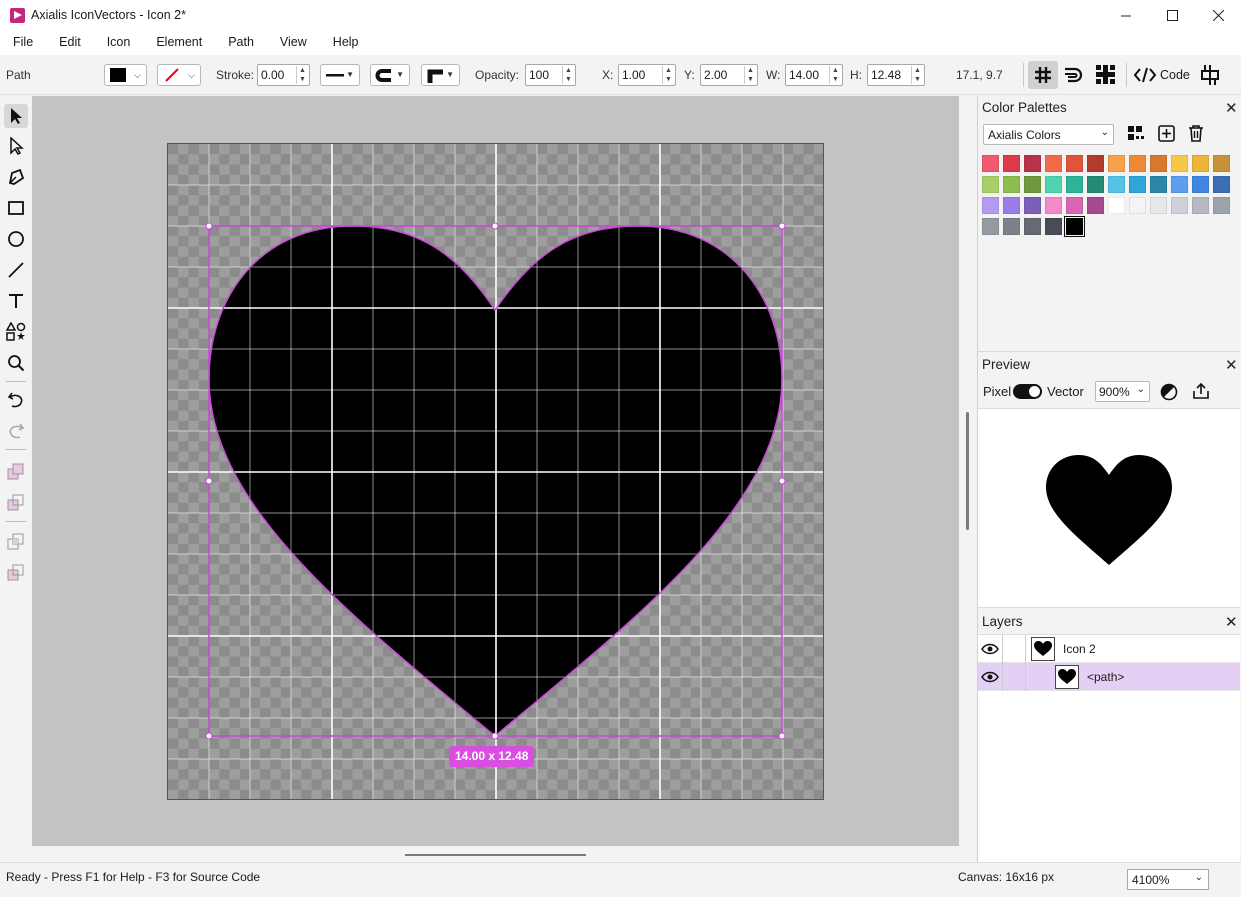 The width and height of the screenshot is (1241, 897). Describe the element at coordinates (1196, 135) in the screenshot. I see `trash-icon` at that location.